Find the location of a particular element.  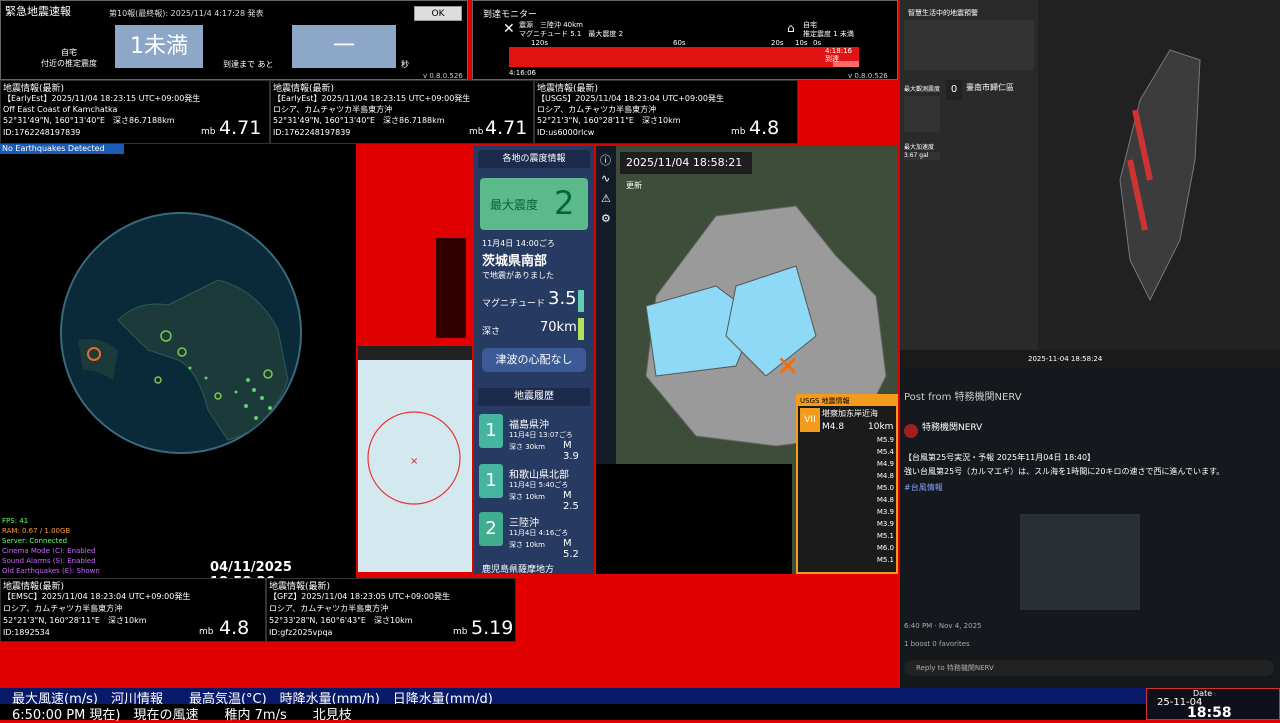

post-from: Post from 特務機関NERV is located at coordinates (963, 395).